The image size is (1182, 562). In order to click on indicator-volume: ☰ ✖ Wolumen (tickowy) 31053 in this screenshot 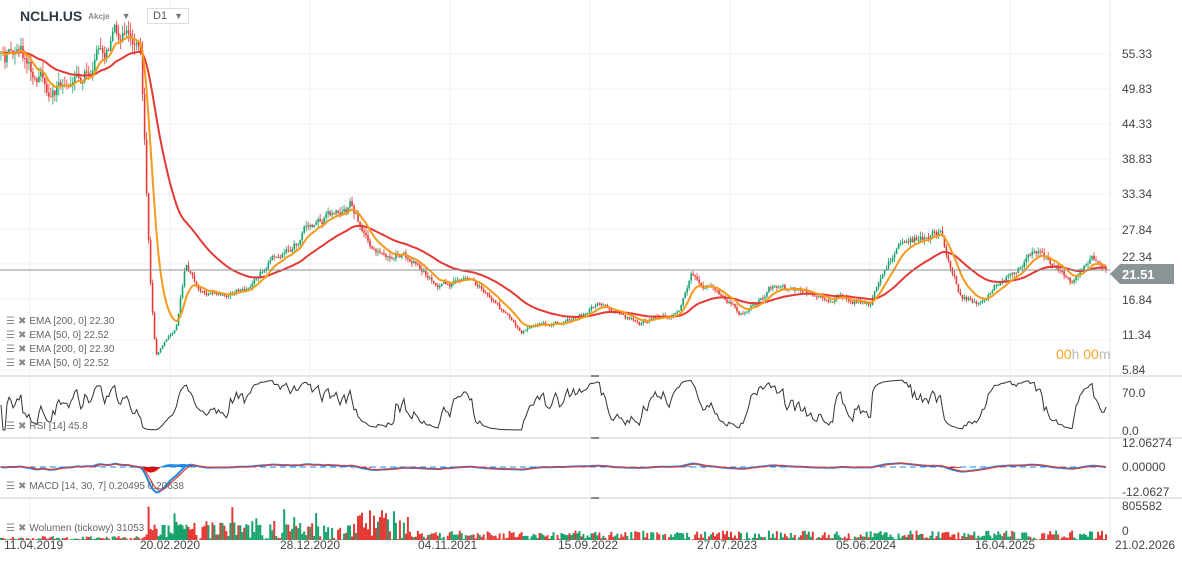, I will do `click(75, 528)`.